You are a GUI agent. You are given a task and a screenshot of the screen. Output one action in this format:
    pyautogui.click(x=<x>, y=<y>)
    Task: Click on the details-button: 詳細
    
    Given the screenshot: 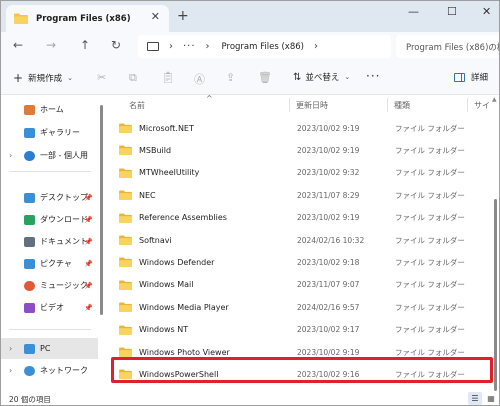 What is the action you would take?
    pyautogui.click(x=471, y=77)
    